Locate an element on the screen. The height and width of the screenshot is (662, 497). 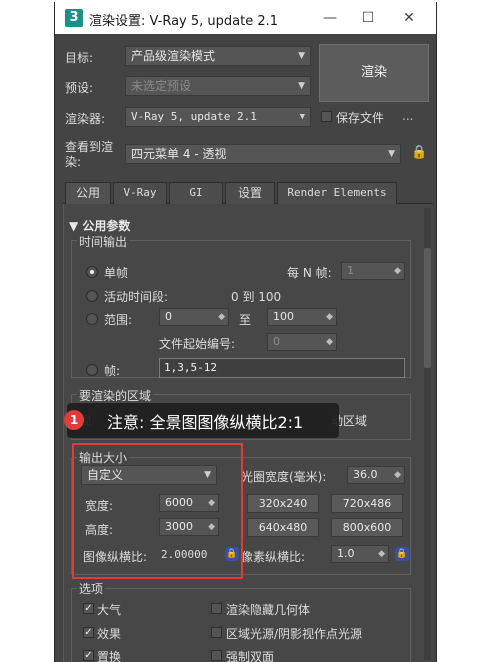
annotation-tooltip: 注意: 全景图图像纵横比2:1 is located at coordinates (203, 420).